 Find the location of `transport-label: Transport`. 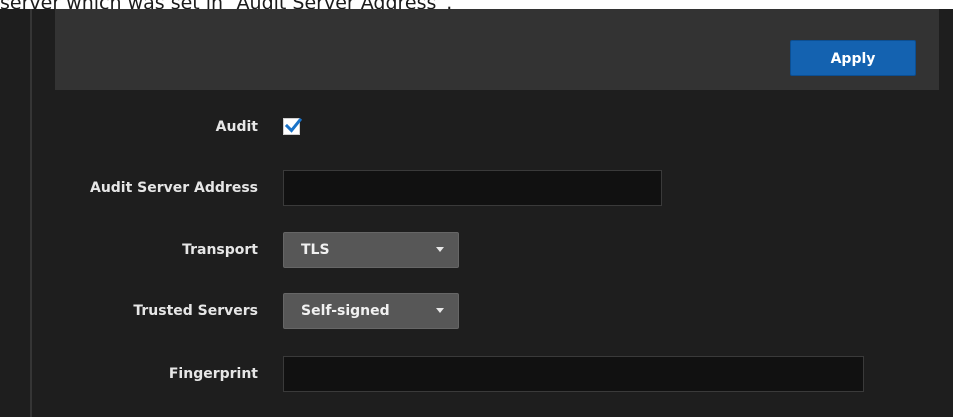

transport-label: Transport is located at coordinates (220, 250).